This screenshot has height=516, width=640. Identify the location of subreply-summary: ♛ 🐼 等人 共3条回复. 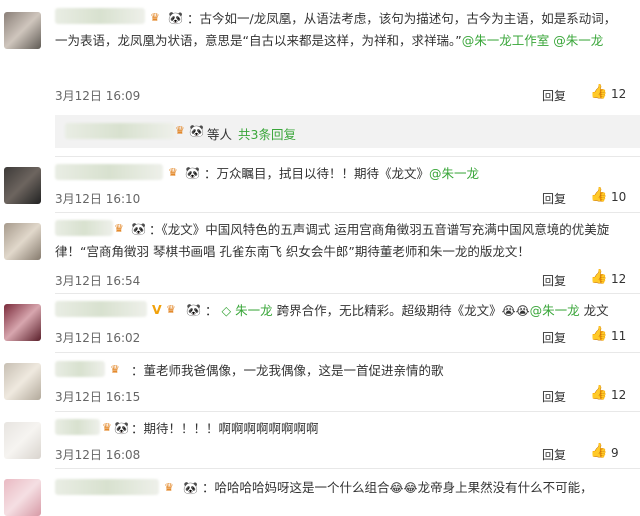
(347, 131).